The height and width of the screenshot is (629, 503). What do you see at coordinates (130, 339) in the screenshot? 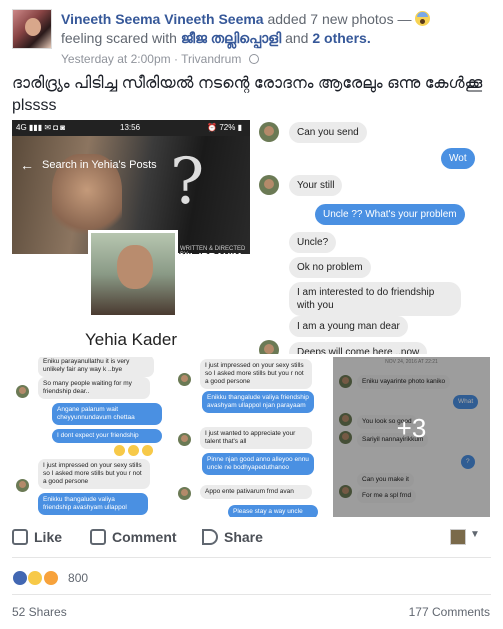
I see `profile-name: Yehia Kader` at bounding box center [130, 339].